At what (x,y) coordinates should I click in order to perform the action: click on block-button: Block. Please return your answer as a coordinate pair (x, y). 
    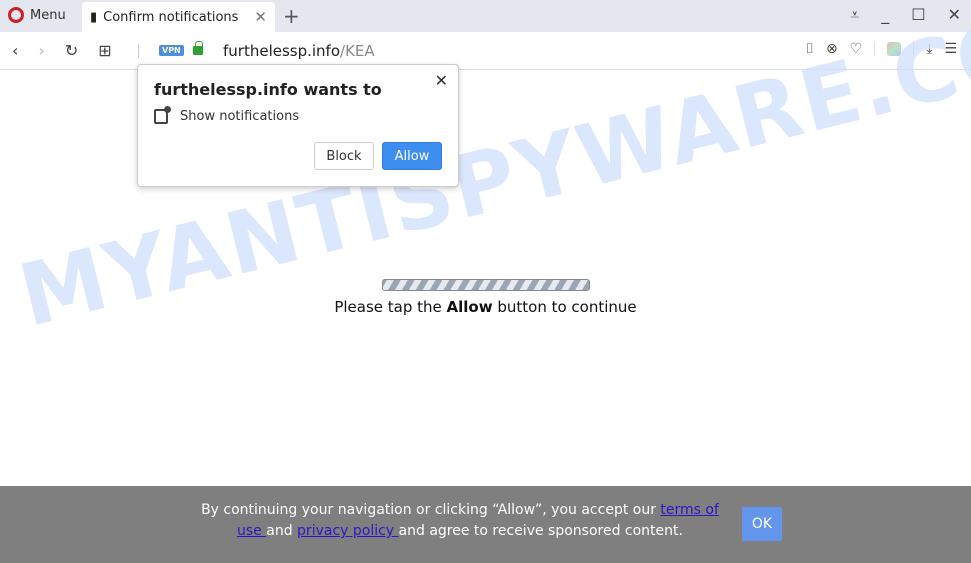
    Looking at the image, I should click on (344, 156).